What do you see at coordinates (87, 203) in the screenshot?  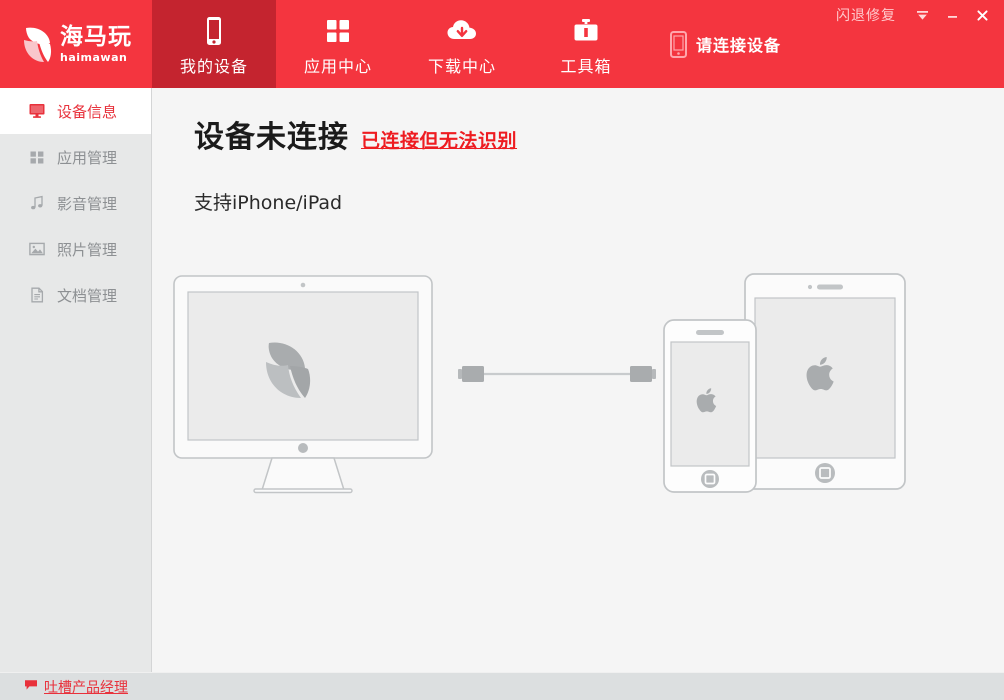 I see `sidebar-item-label: 影音管理` at bounding box center [87, 203].